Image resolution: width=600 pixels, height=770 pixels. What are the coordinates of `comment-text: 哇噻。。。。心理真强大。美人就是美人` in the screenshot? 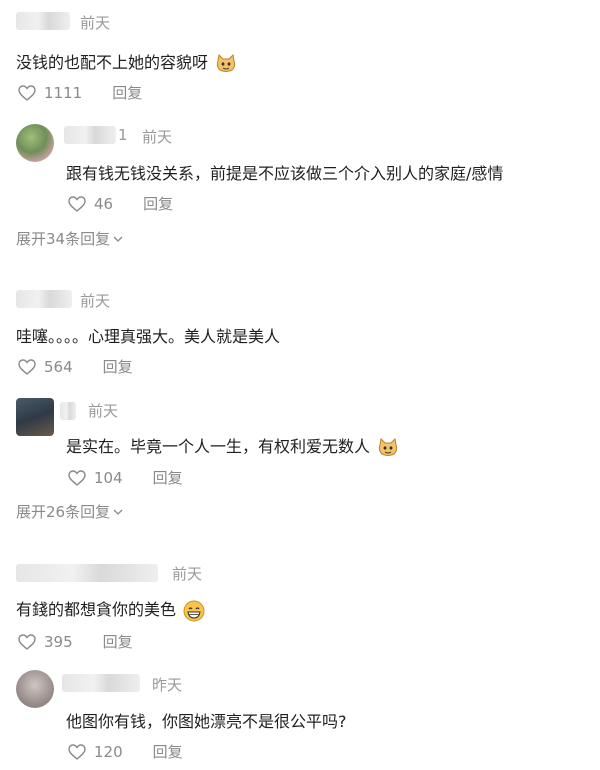 It's located at (148, 336).